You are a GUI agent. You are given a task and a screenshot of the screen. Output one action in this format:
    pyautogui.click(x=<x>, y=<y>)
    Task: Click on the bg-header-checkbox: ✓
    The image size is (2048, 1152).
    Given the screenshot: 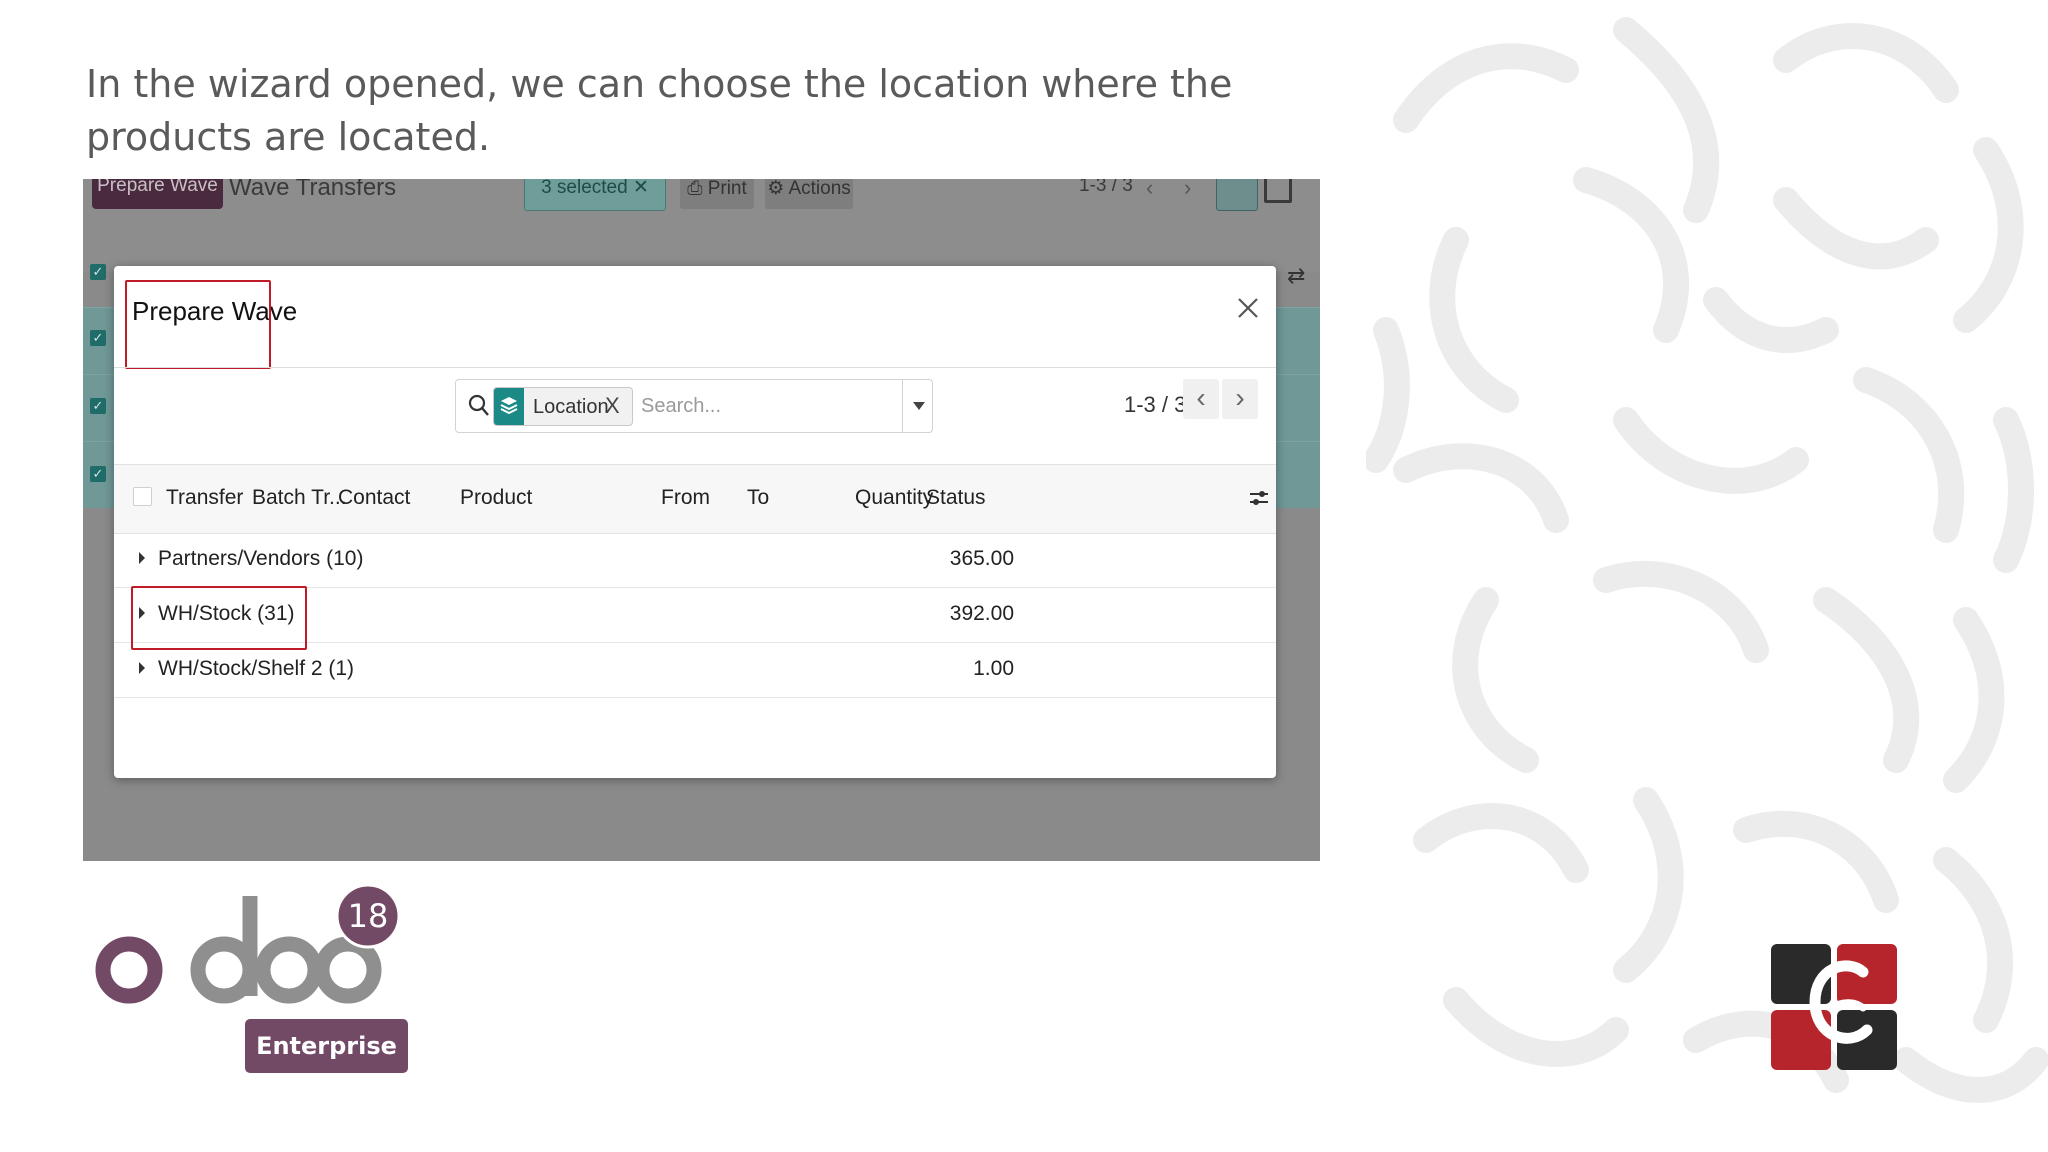 What is the action you would take?
    pyautogui.click(x=98, y=272)
    